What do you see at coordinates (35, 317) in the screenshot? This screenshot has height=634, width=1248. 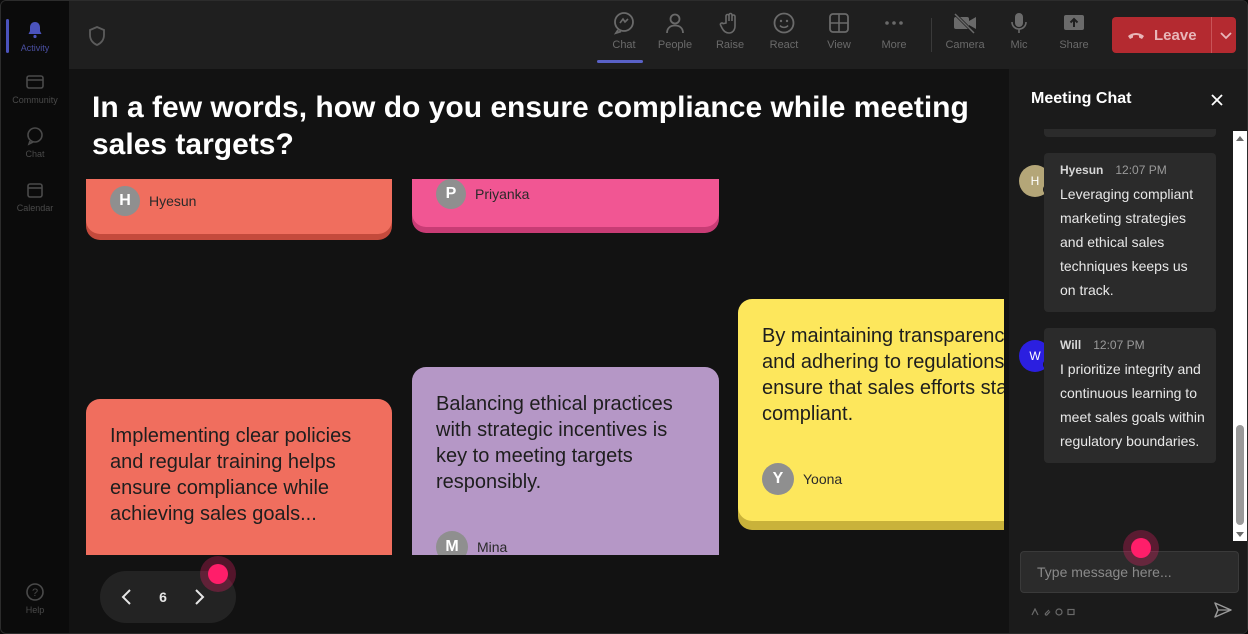 I see `left-rail: Activity Community Chat Calendar ? Help` at bounding box center [35, 317].